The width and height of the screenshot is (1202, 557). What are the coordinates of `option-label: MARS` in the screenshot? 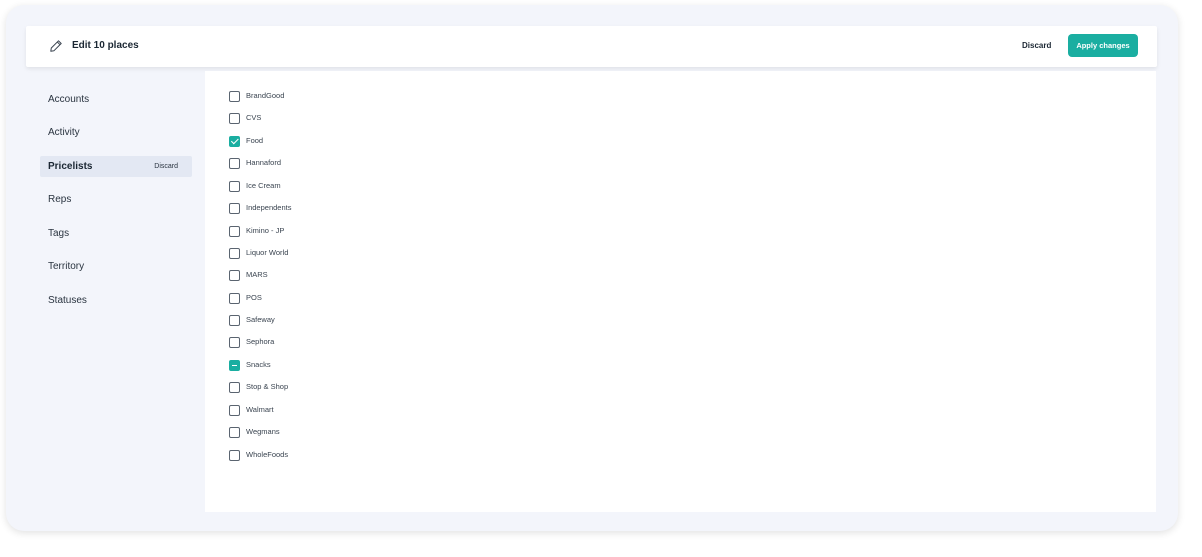 It's located at (257, 274).